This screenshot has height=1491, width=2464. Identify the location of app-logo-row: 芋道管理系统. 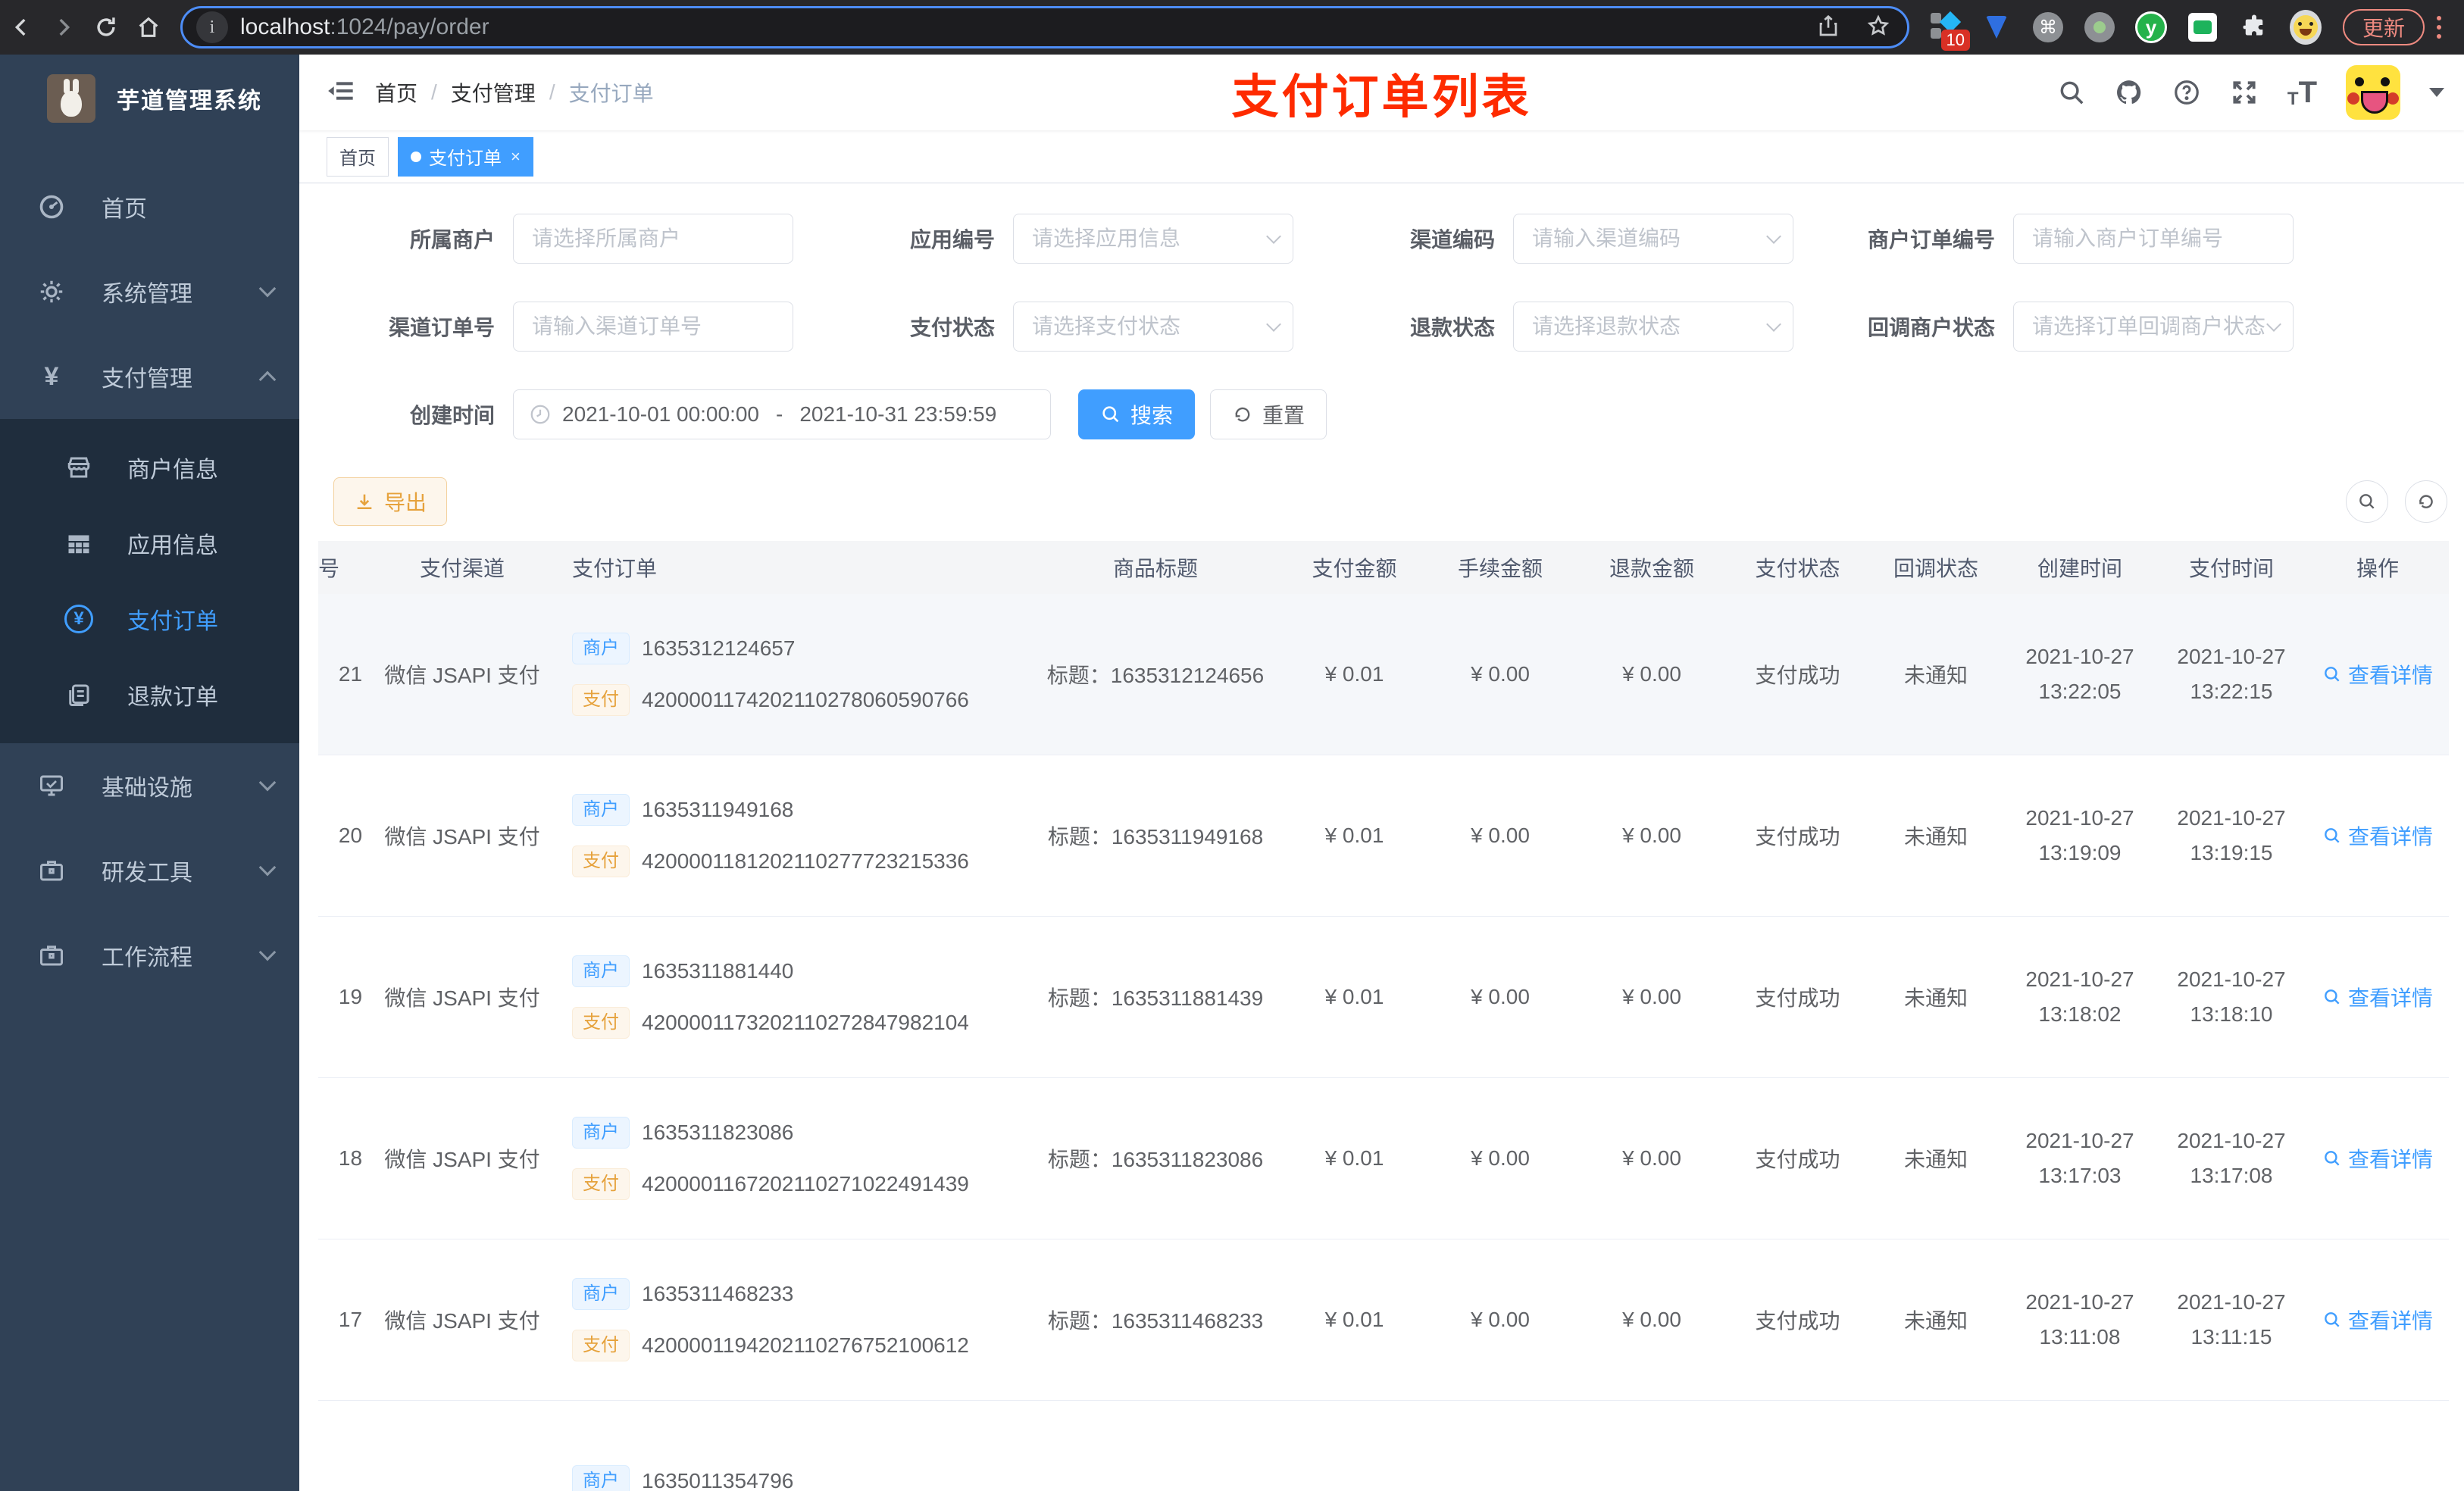
(149, 98).